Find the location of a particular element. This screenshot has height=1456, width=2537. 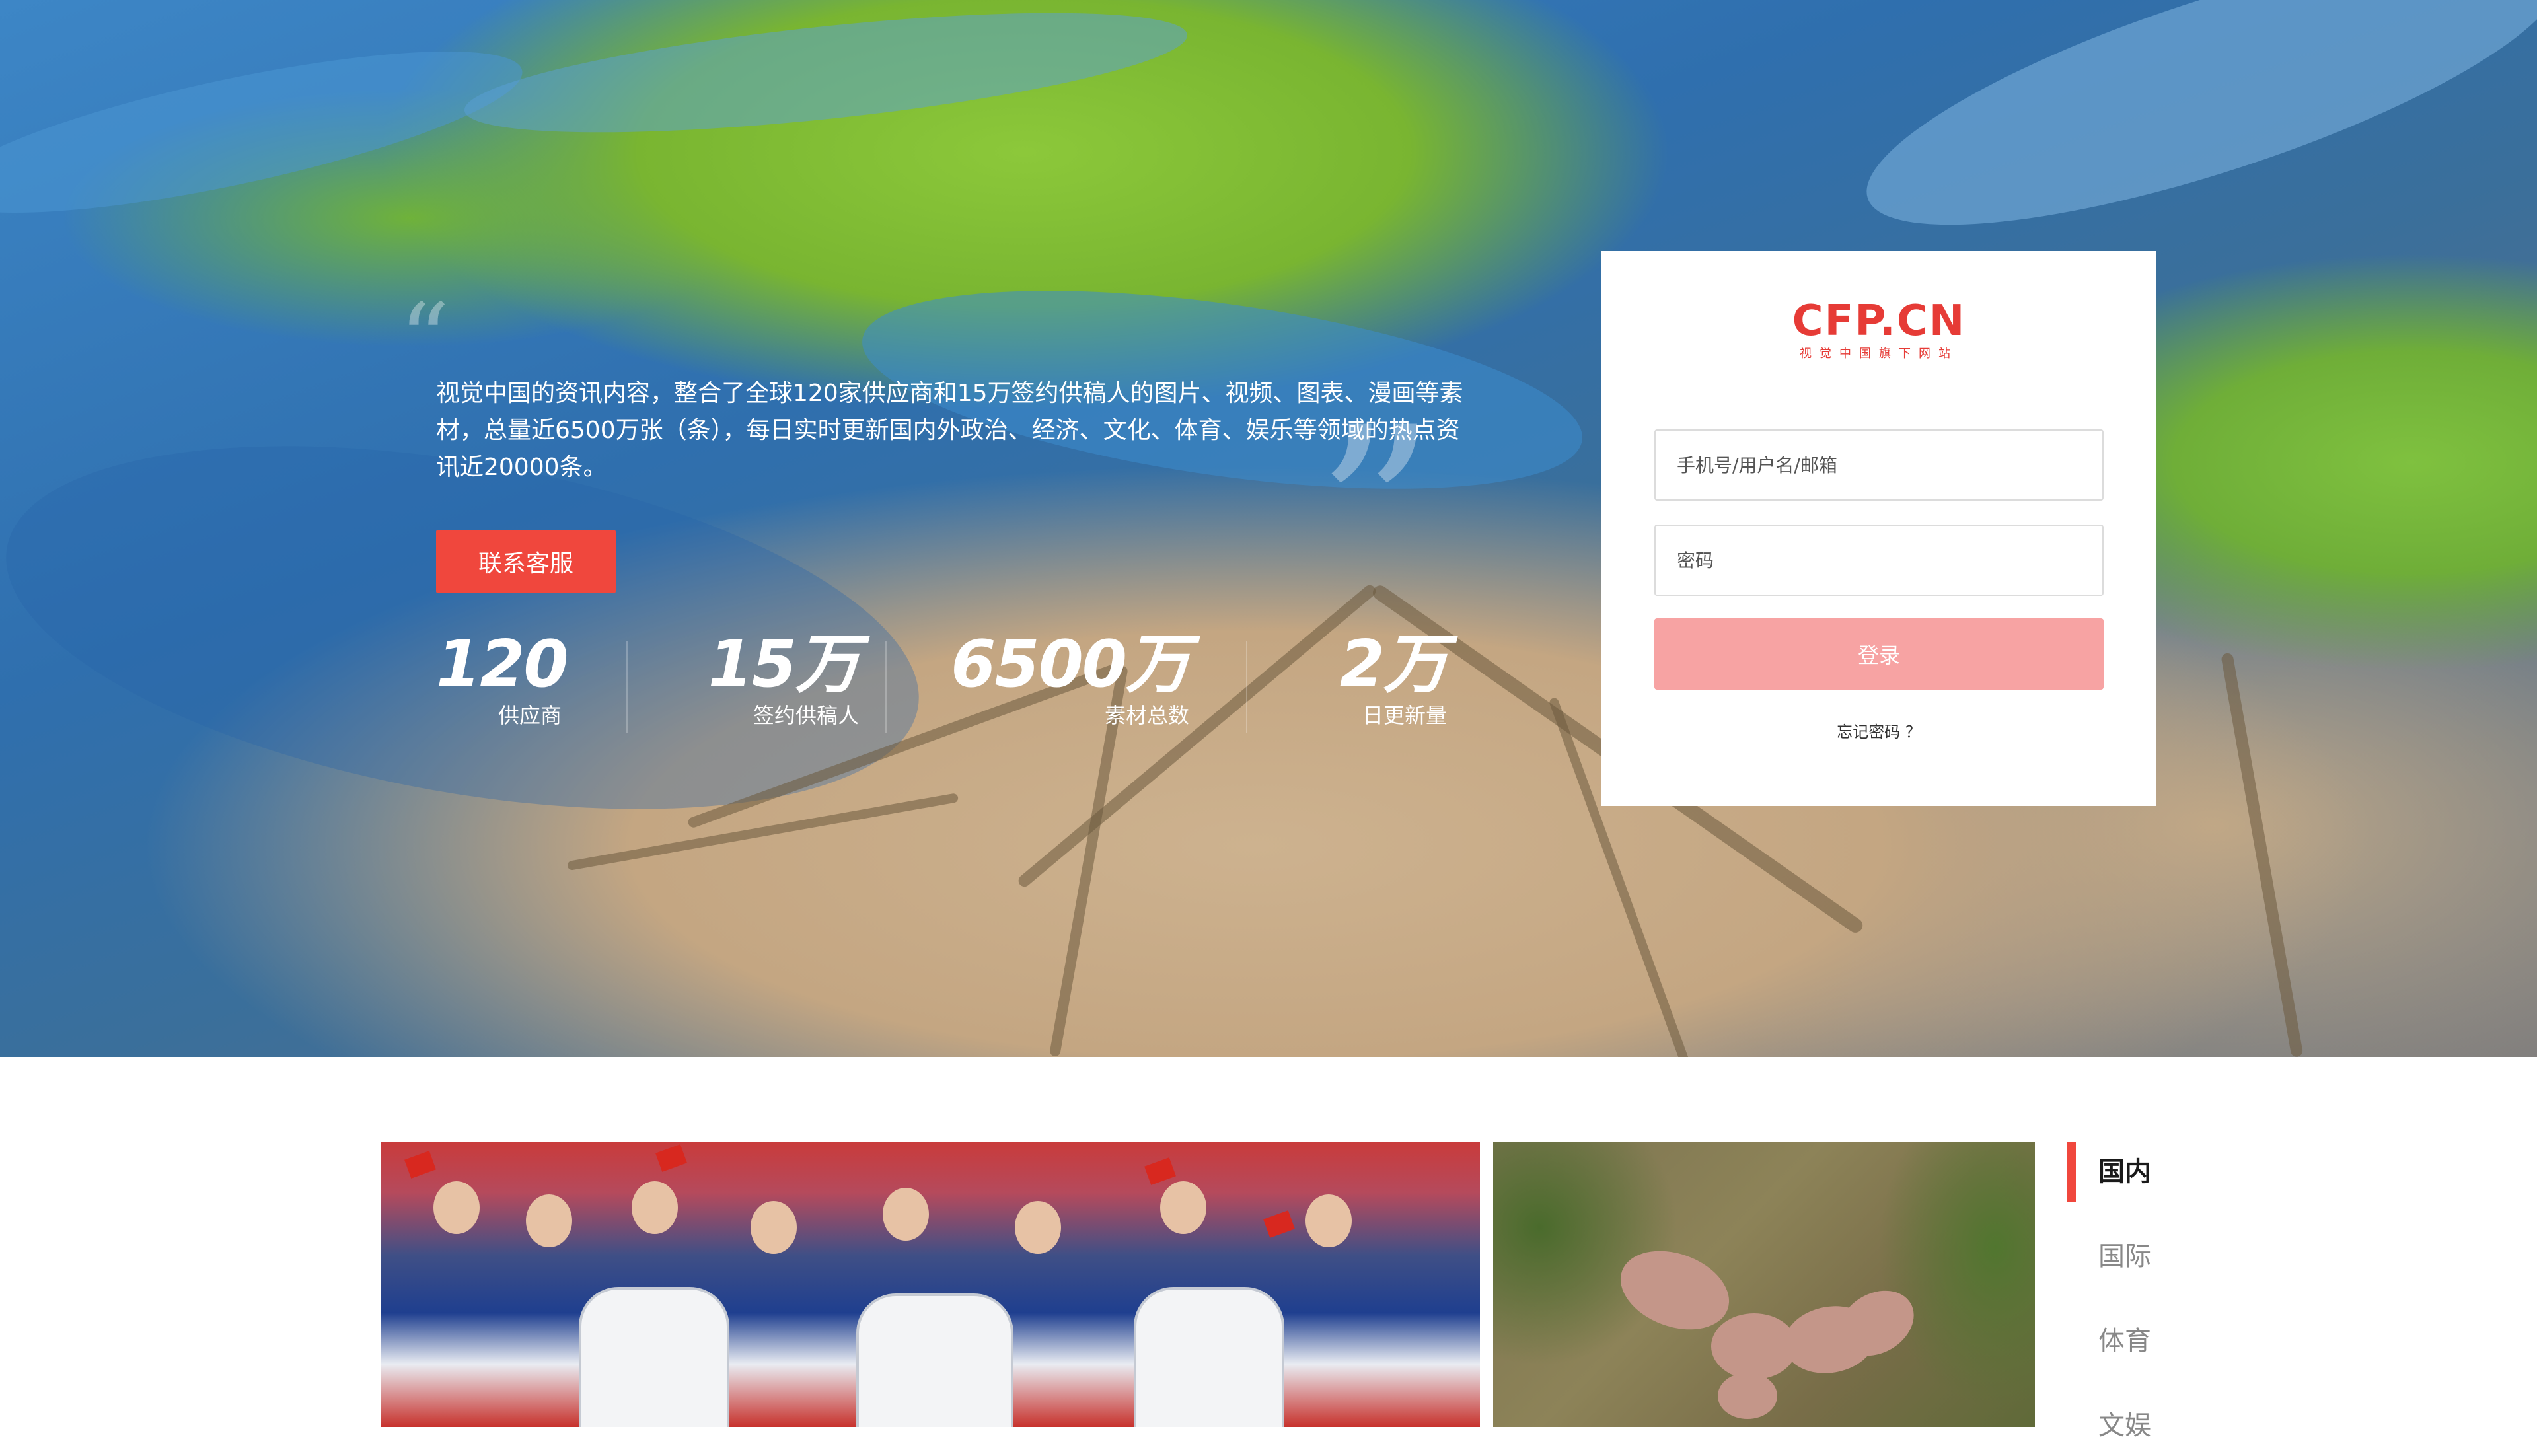

stat-label: 供应商 is located at coordinates (529, 715).